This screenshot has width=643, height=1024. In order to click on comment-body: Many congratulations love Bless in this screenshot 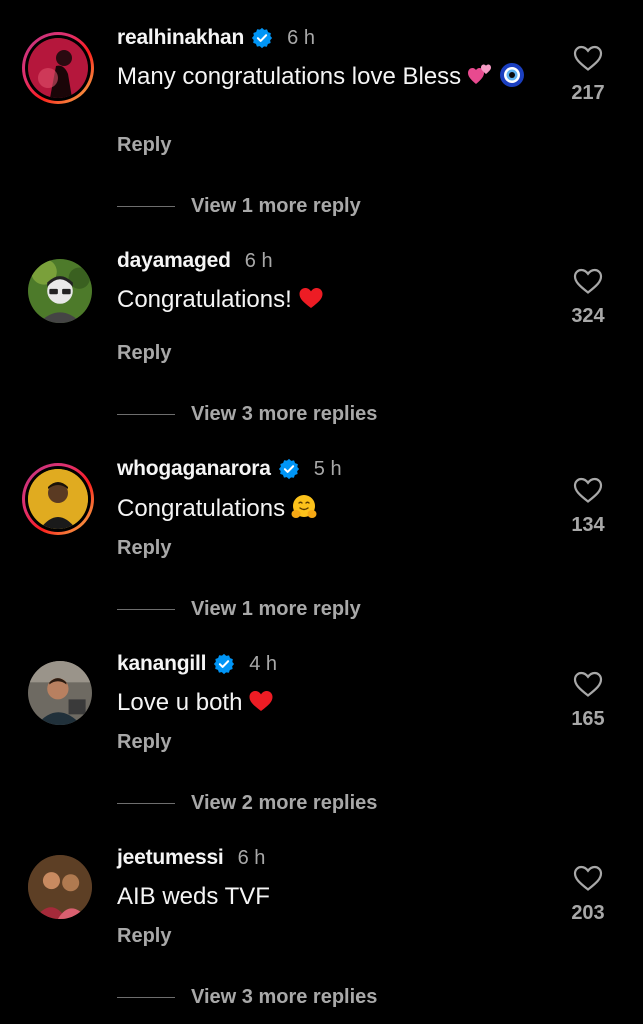, I will do `click(289, 76)`.